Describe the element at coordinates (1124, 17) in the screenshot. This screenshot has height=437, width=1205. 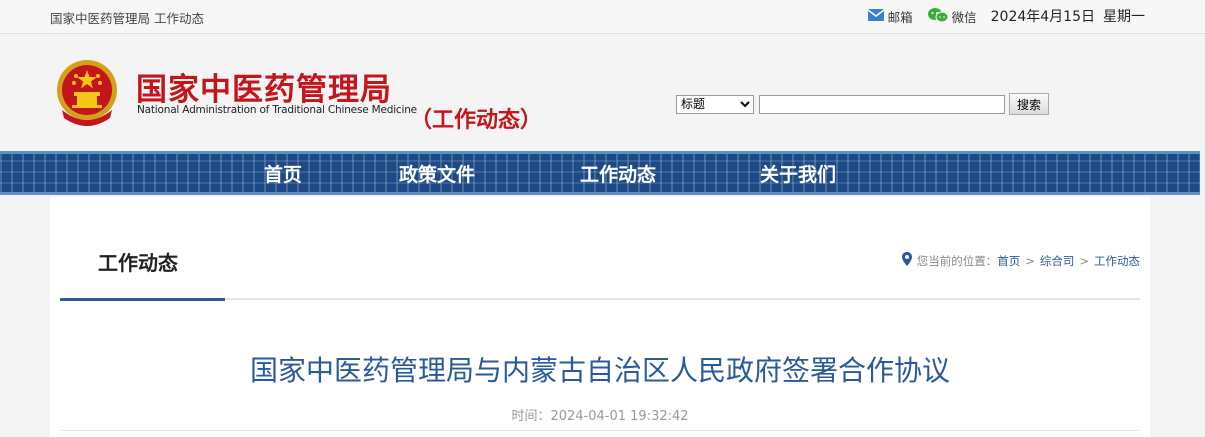
I see `current-weekday: 星期一` at that location.